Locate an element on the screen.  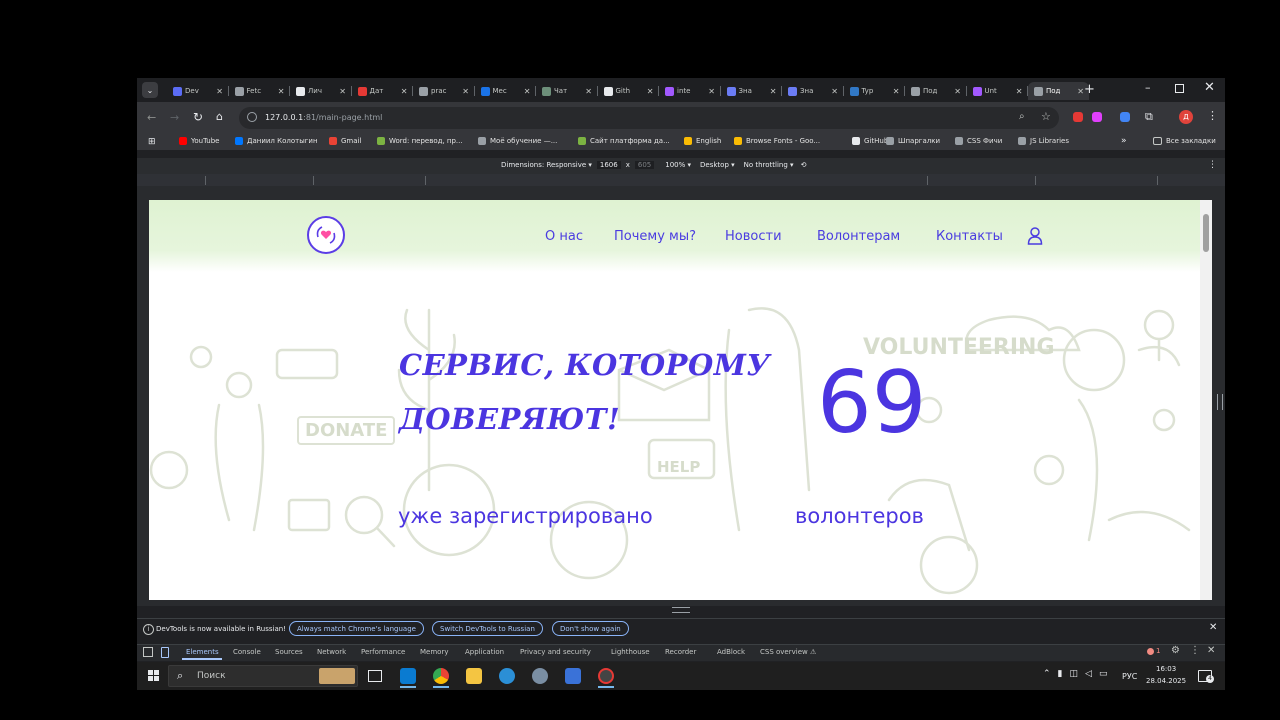
browser-tab: Typ ✕ is located at coordinates (874, 91).